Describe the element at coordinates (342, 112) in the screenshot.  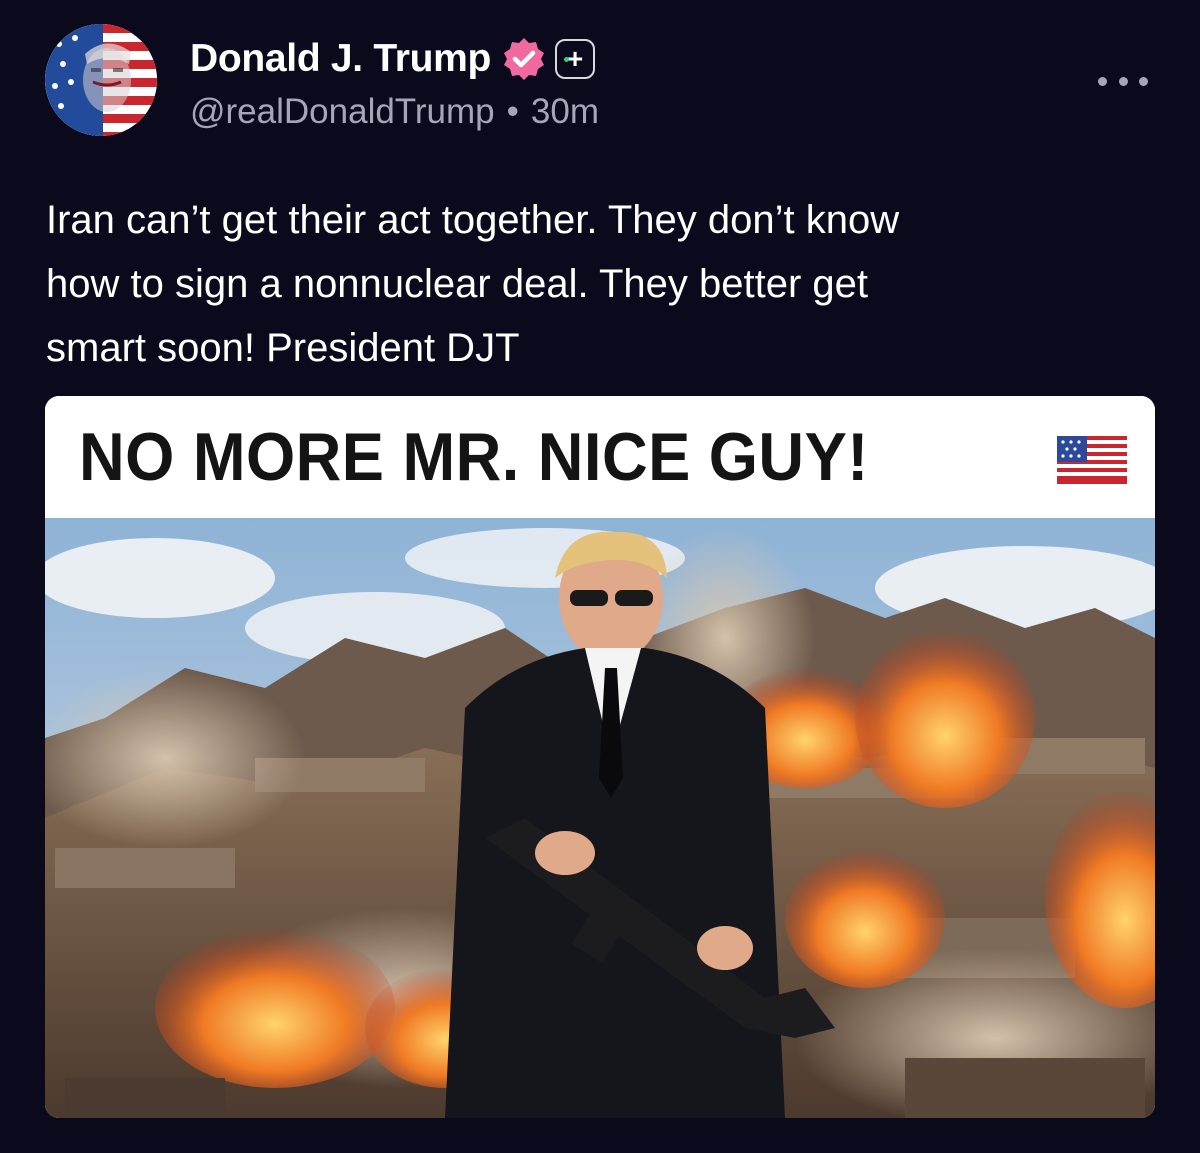
I see `author-handle: @realDonaldTrump` at that location.